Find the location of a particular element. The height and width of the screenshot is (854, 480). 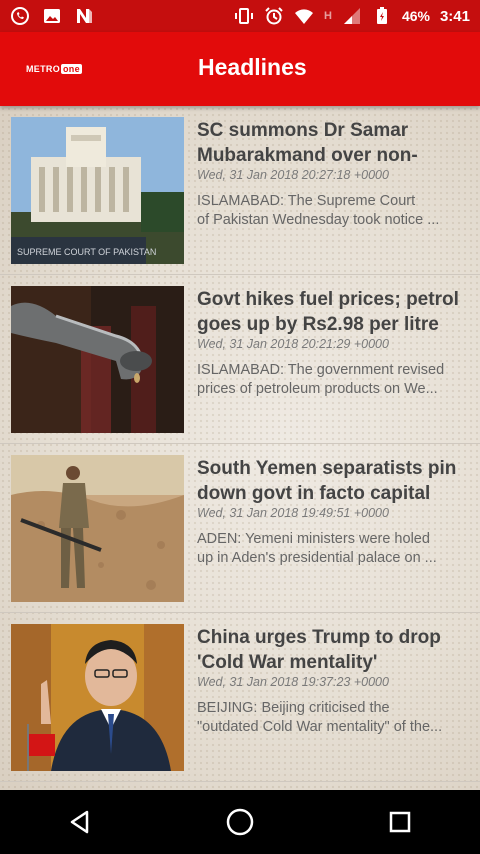

logo-text-metro: METRO is located at coordinates (43, 69).